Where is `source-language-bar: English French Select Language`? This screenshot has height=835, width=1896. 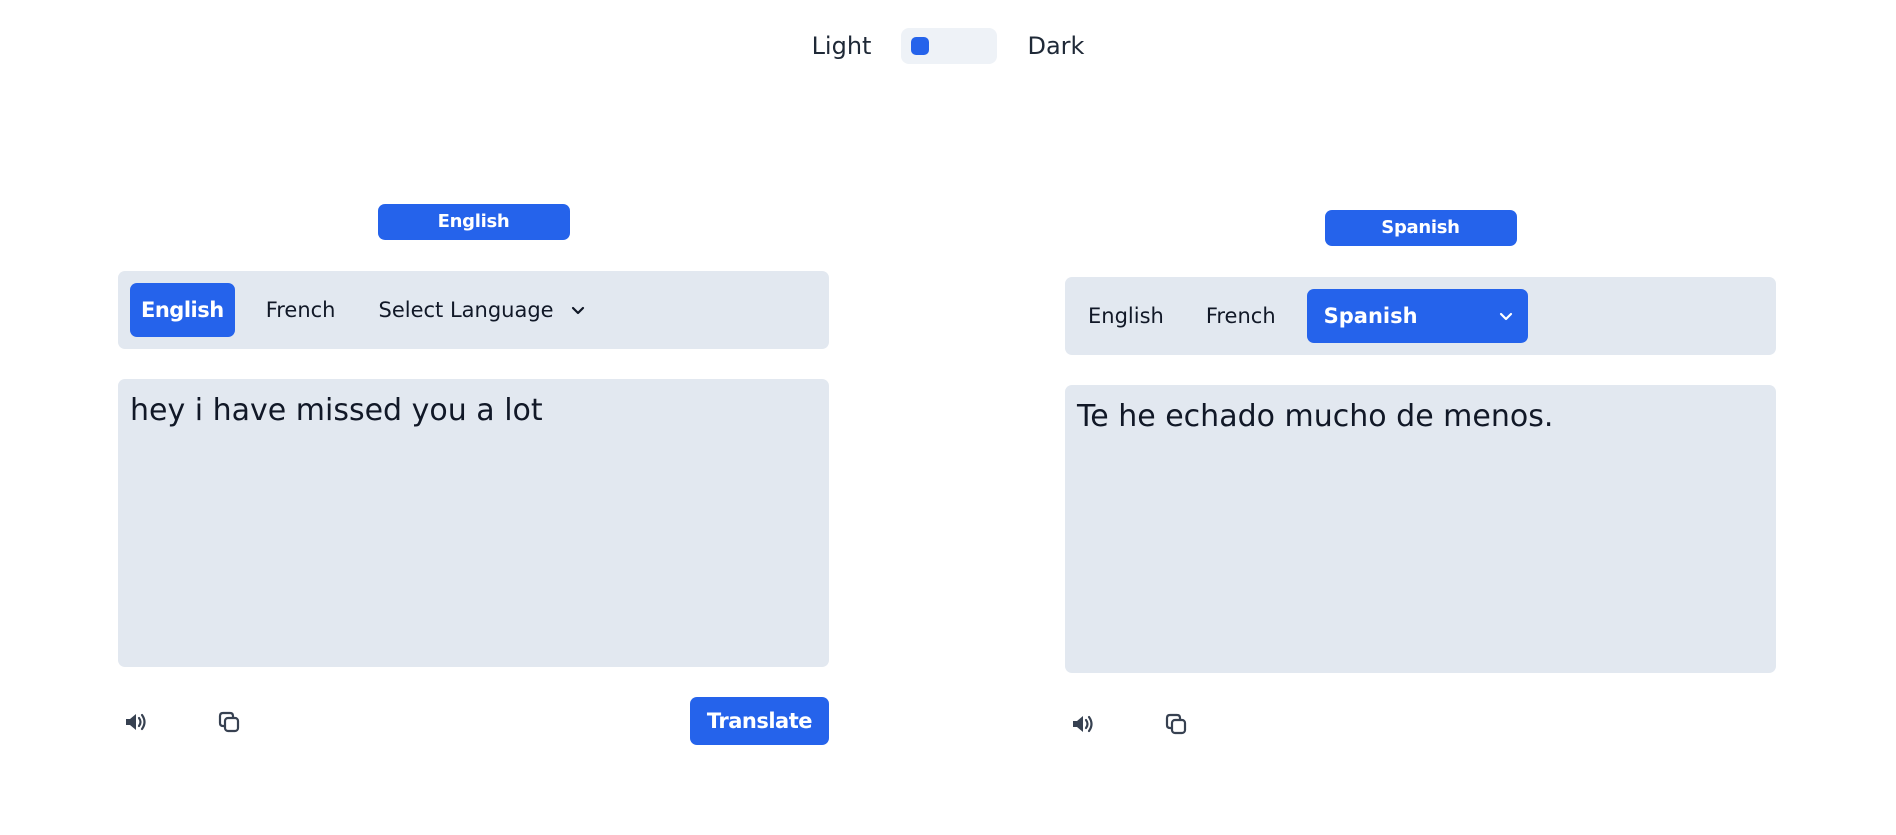
source-language-bar: English French Select Language is located at coordinates (473, 310).